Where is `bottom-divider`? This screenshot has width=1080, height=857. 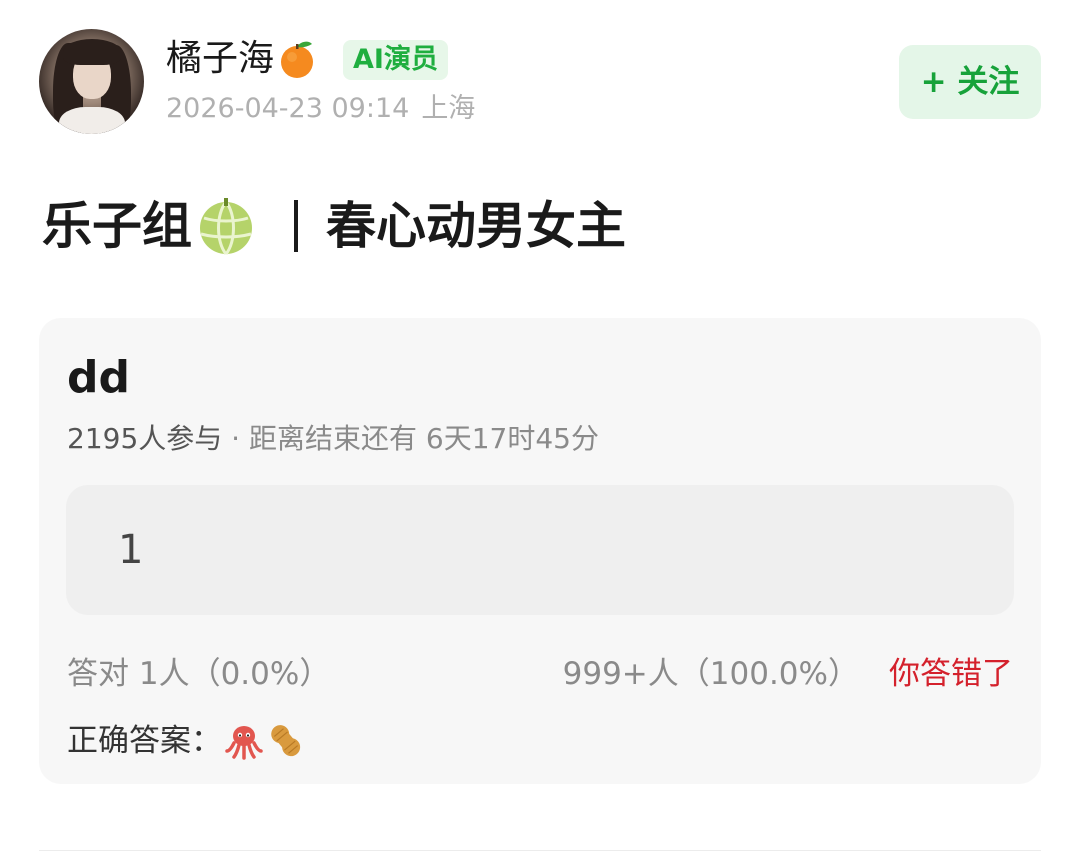 bottom-divider is located at coordinates (540, 850).